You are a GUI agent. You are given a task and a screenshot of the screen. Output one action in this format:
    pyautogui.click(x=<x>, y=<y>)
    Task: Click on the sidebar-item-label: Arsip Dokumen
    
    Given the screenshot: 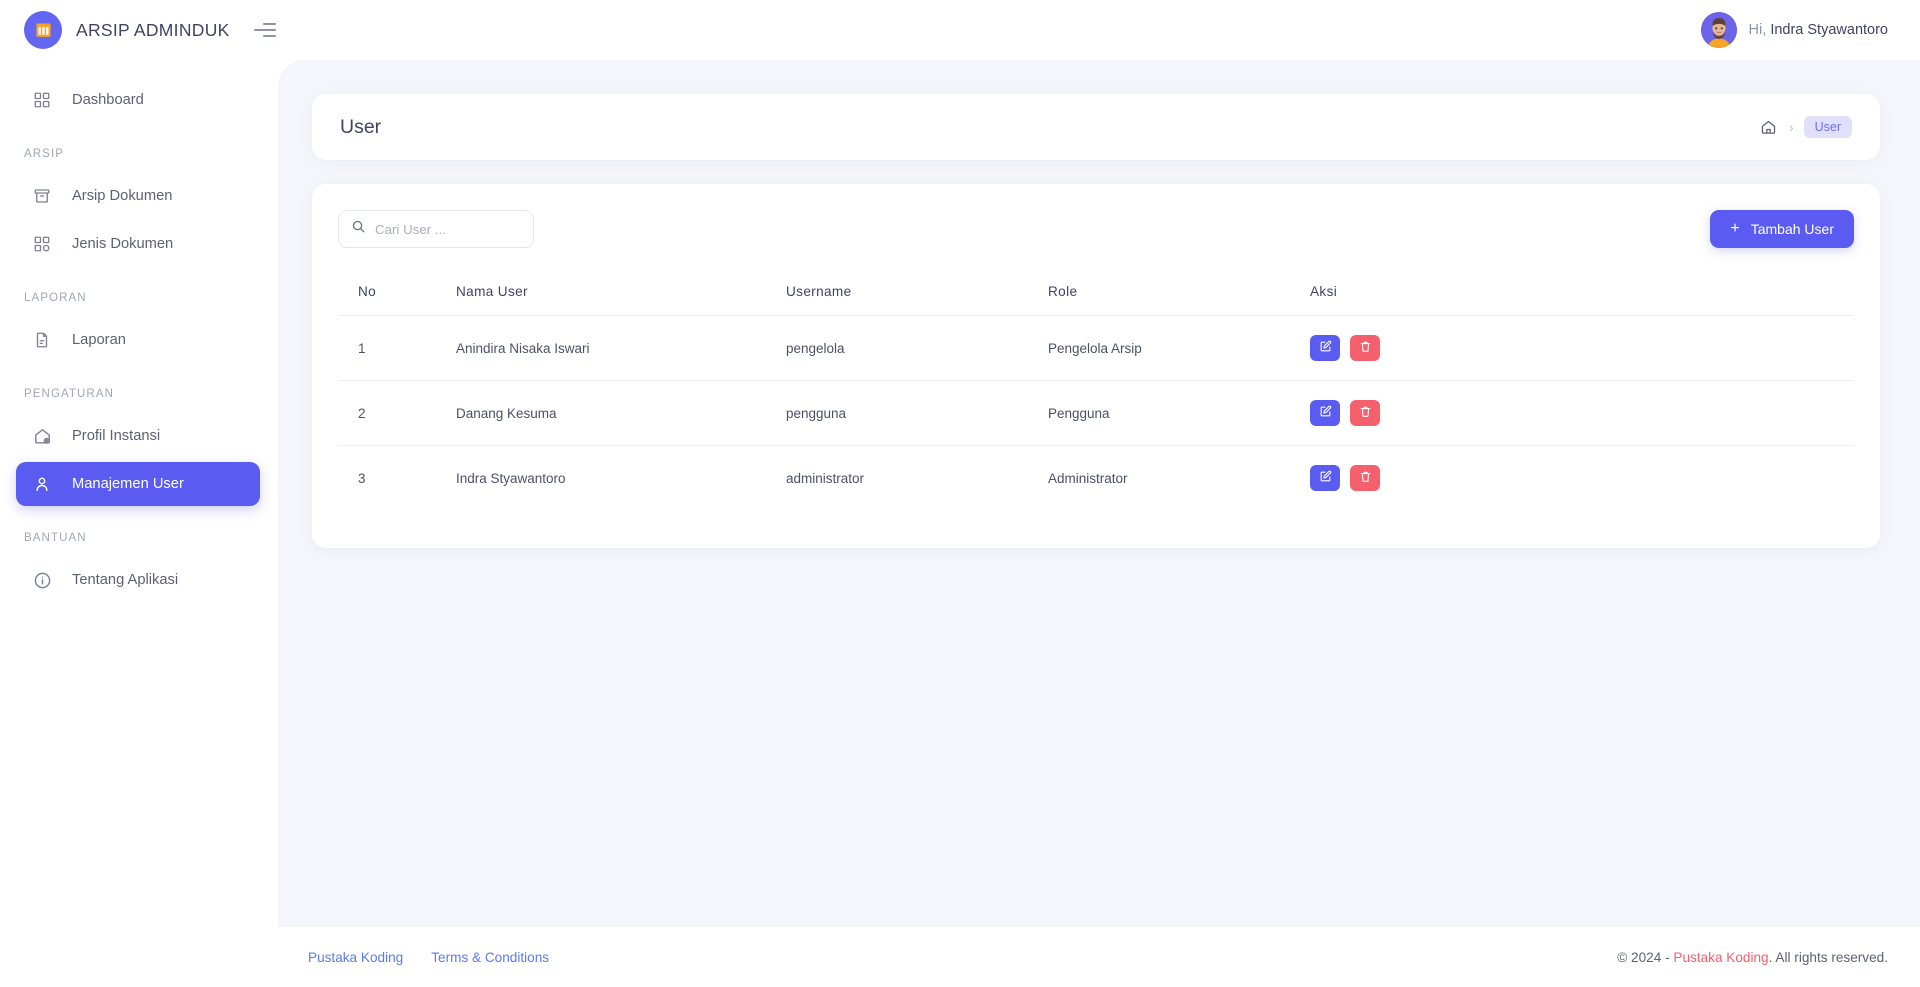 What is the action you would take?
    pyautogui.click(x=122, y=196)
    